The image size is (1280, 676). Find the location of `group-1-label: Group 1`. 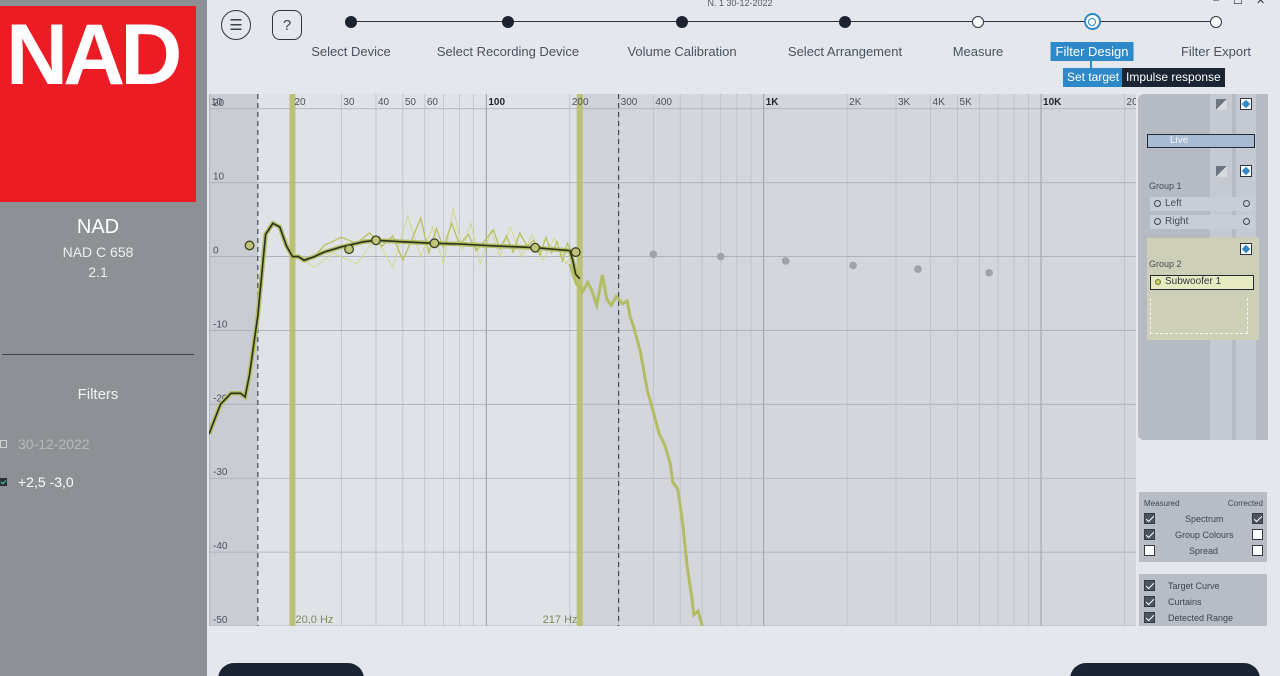

group-1-label: Group 1 is located at coordinates (1165, 186).